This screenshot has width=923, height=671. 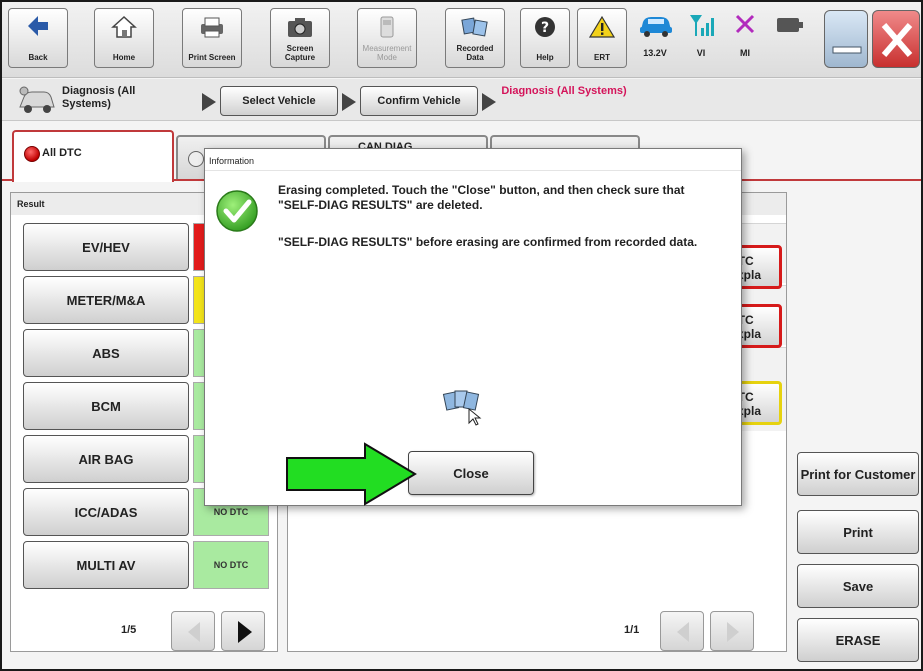 What do you see at coordinates (300, 53) in the screenshot?
I see `screen-capture-label: Screen Capture` at bounding box center [300, 53].